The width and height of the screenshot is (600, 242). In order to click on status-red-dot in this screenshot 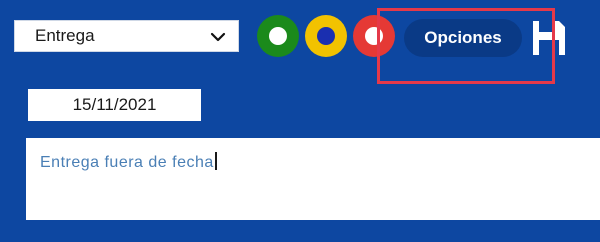, I will do `click(374, 36)`.